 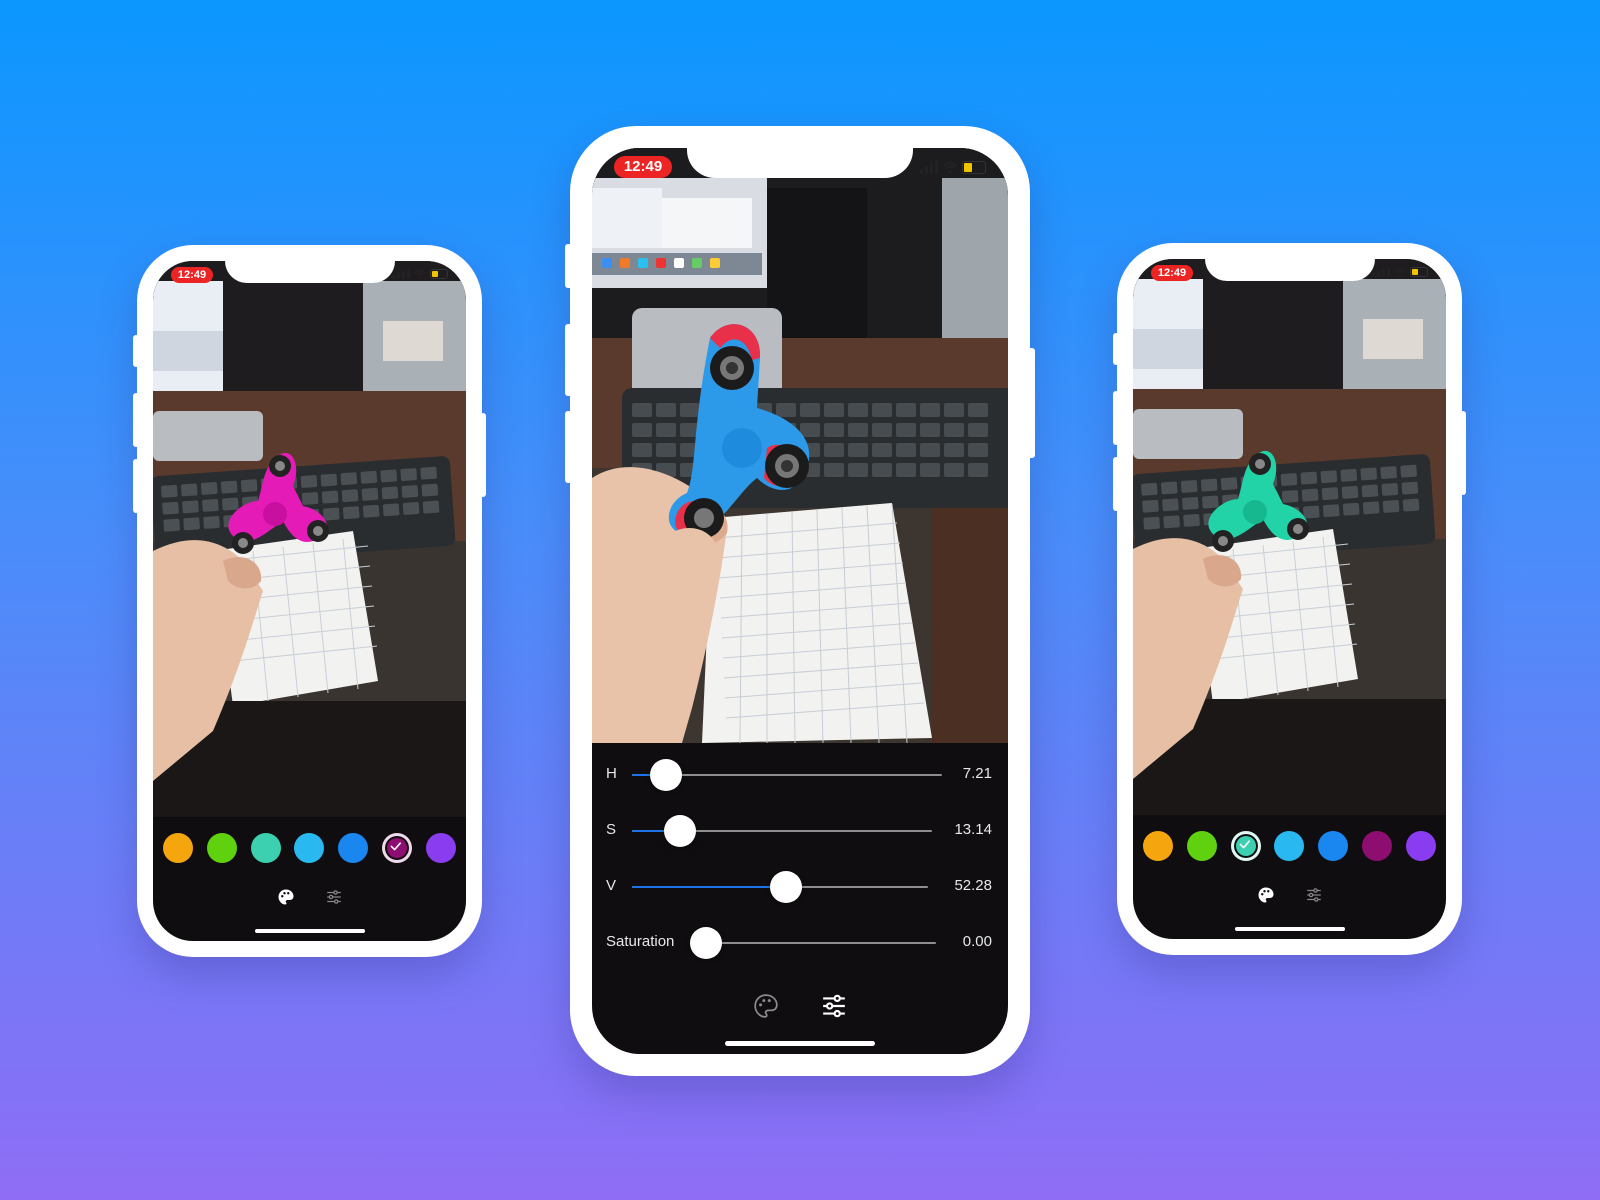 I want to click on phone-right: 12:49, so click(x=1289, y=599).